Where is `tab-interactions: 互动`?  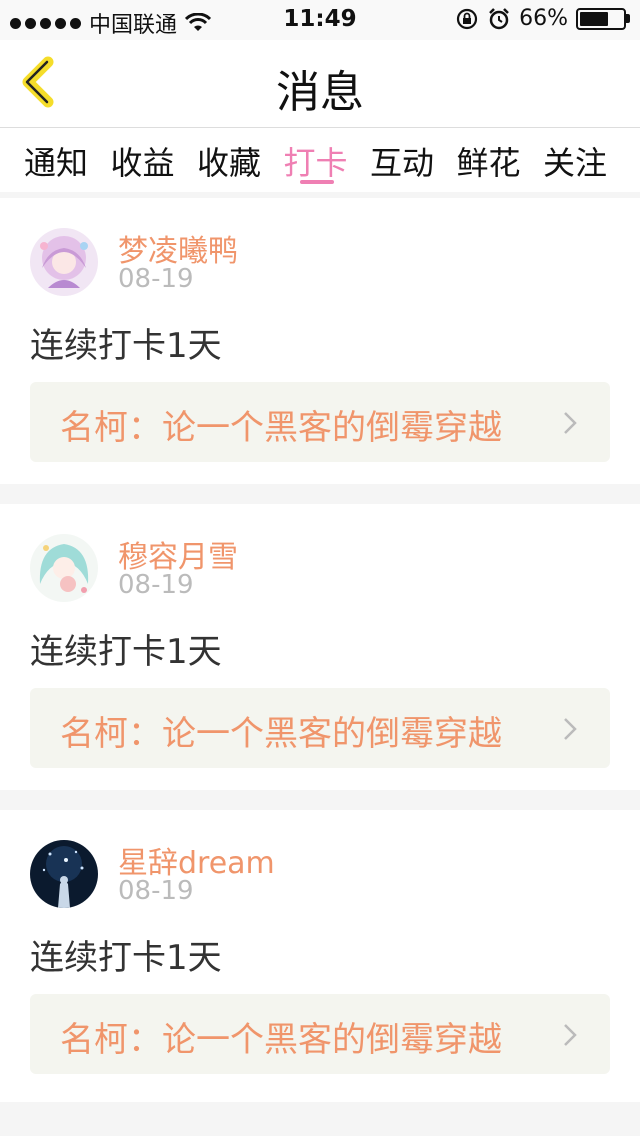 tab-interactions: 互动 is located at coordinates (413, 160).